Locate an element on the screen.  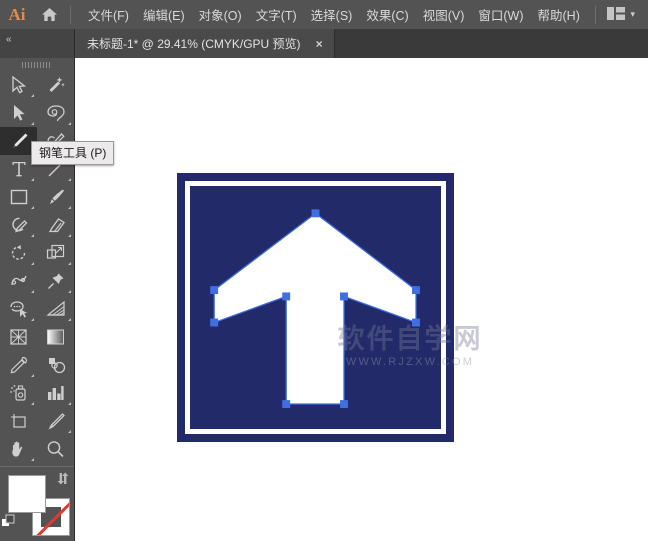
workspace-switcher: ▾ is located at coordinates (621, 15).